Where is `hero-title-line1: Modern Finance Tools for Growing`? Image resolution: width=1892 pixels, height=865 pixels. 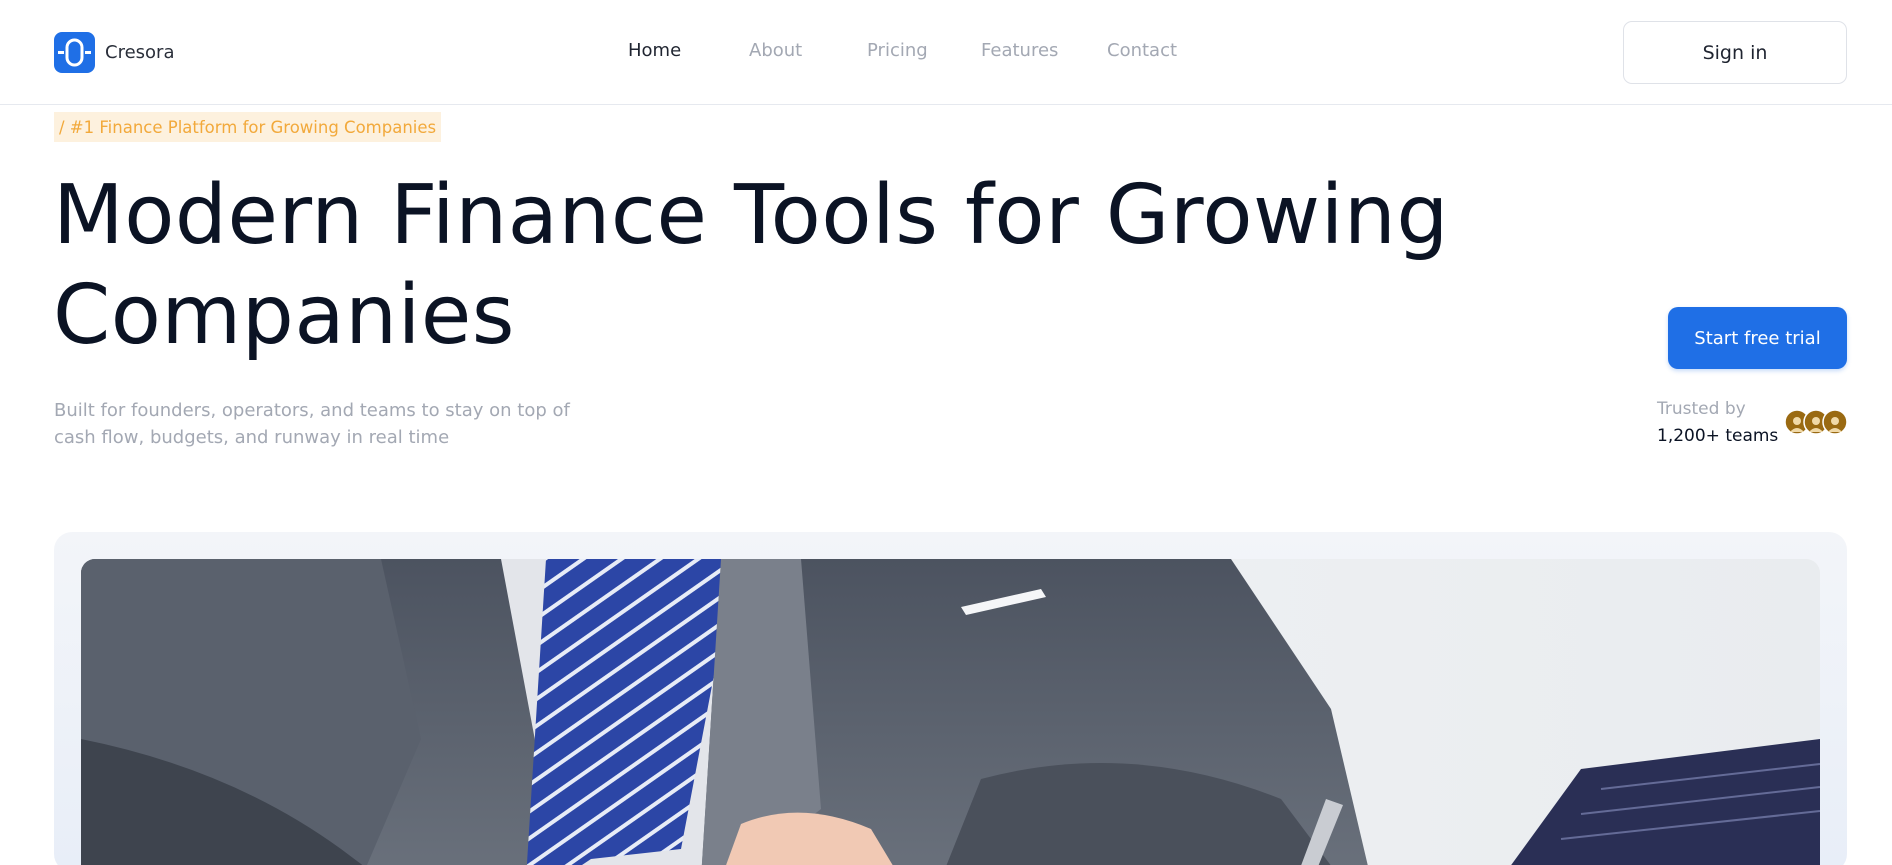
hero-title-line1: Modern Finance Tools for Growing is located at coordinates (751, 215).